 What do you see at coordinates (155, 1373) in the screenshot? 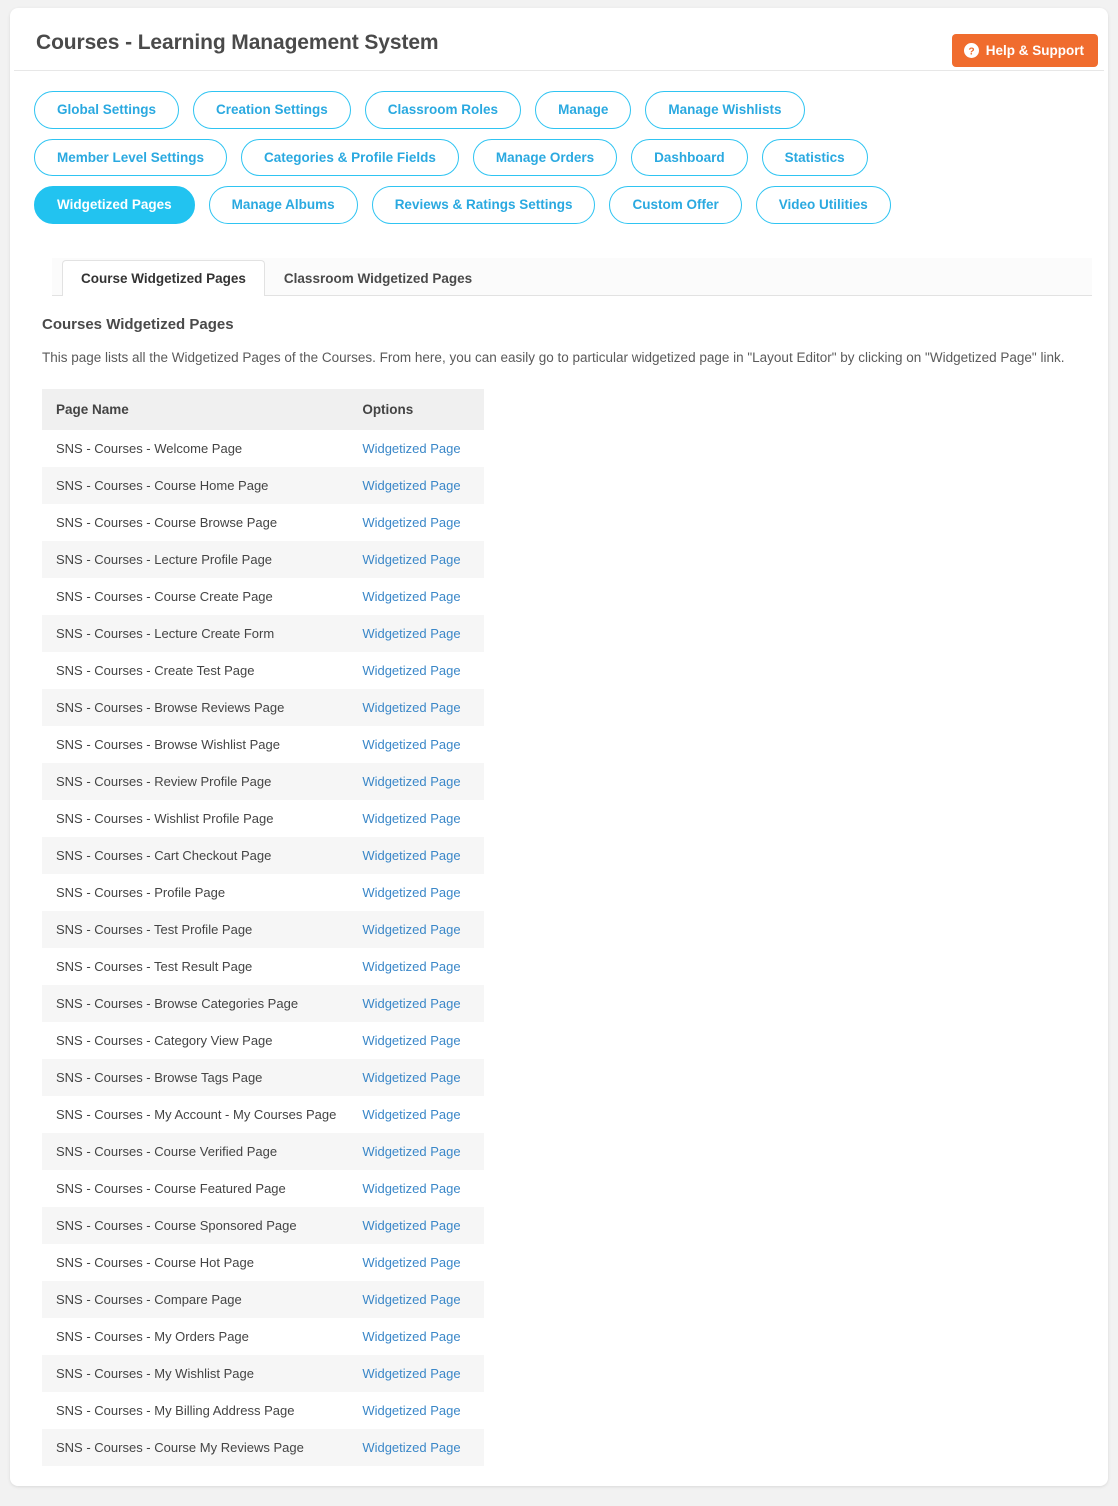
I see `cell-page-name: SNS - Courses - My Wishlist Page` at bounding box center [155, 1373].